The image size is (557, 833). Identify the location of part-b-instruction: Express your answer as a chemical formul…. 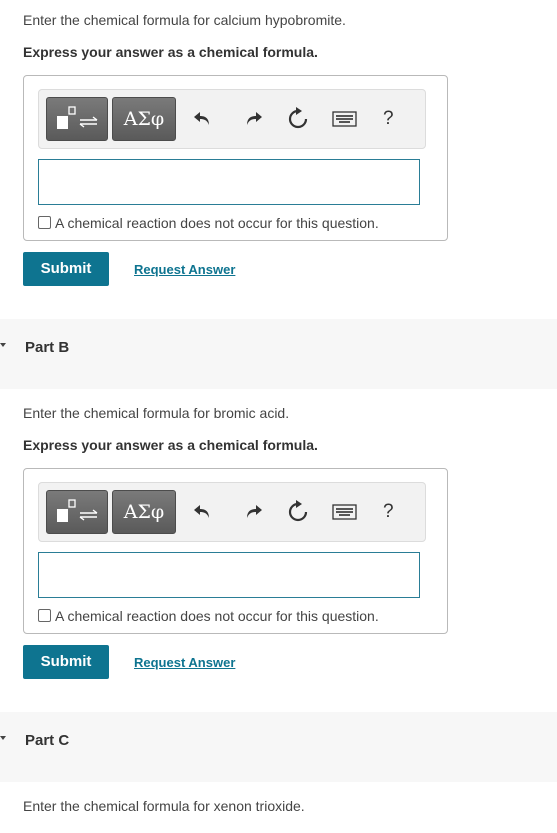
(170, 445).